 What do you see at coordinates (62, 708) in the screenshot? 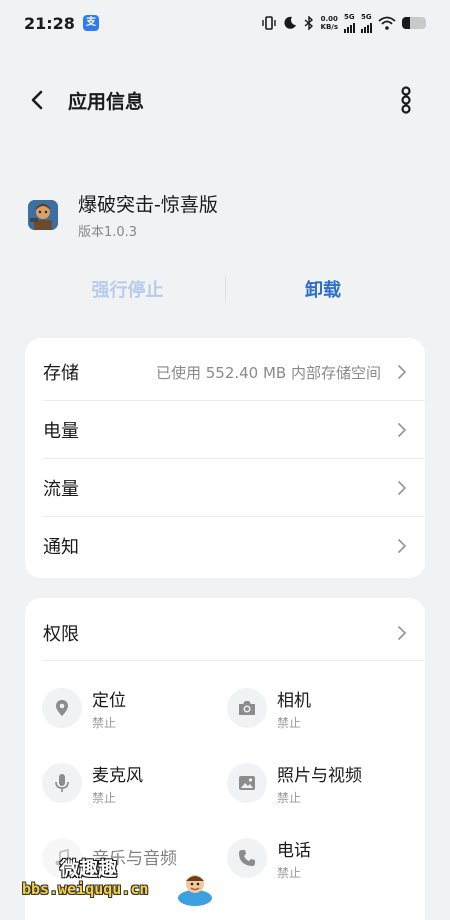
I see `location-icon` at bounding box center [62, 708].